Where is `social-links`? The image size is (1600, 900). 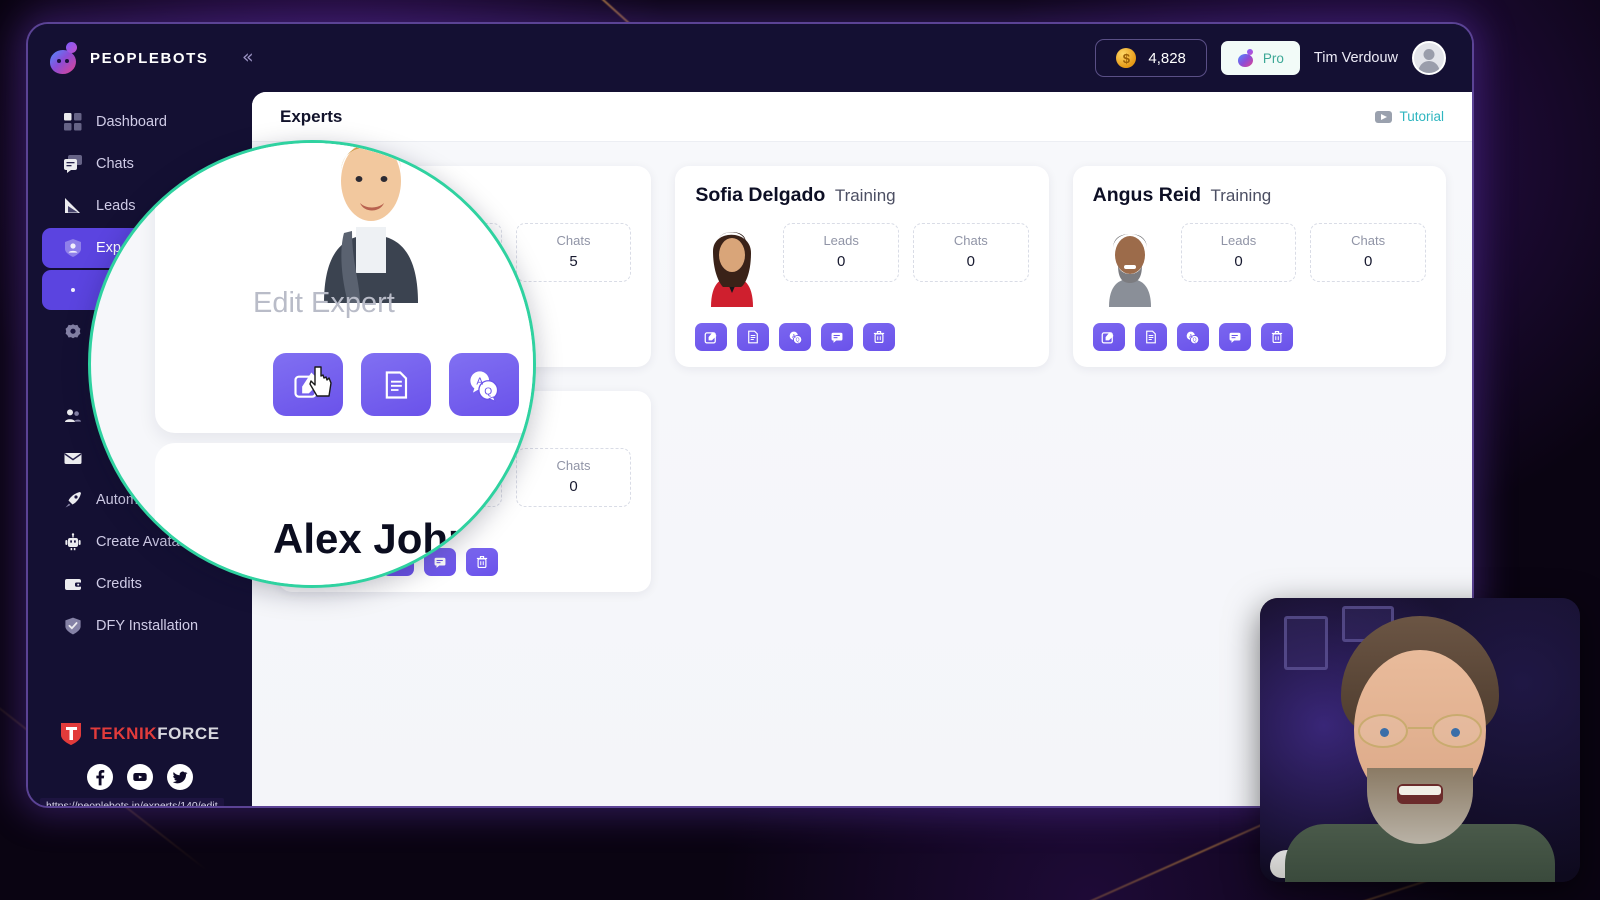
social-links is located at coordinates (140, 777).